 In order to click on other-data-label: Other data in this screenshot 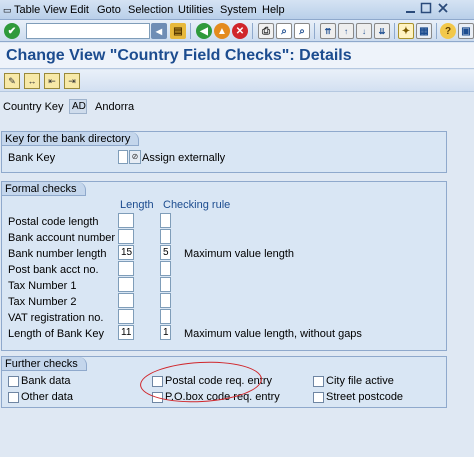, I will do `click(47, 397)`.